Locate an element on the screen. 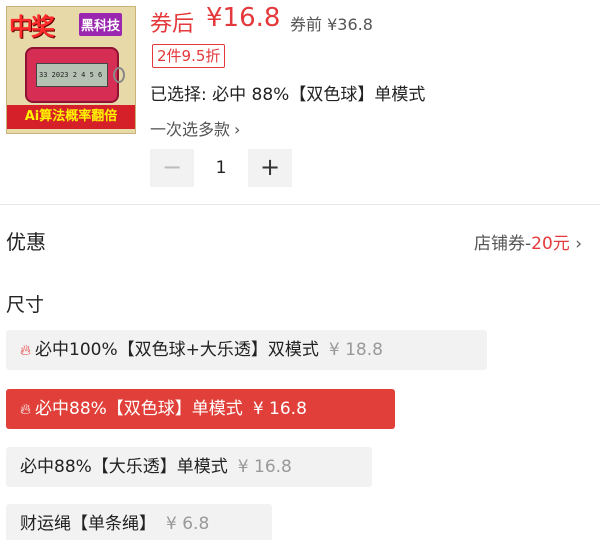 The height and width of the screenshot is (540, 600). size-option-price: ¥ 18.8 is located at coordinates (355, 350).